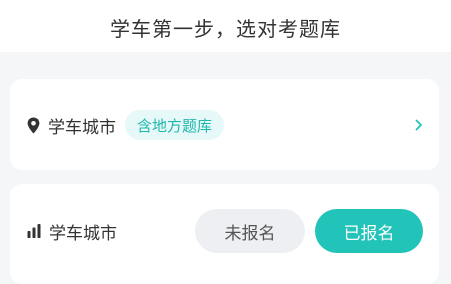 This screenshot has width=451, height=284. Describe the element at coordinates (250, 231) in the screenshot. I see `unregistered-button: 未报名` at that location.